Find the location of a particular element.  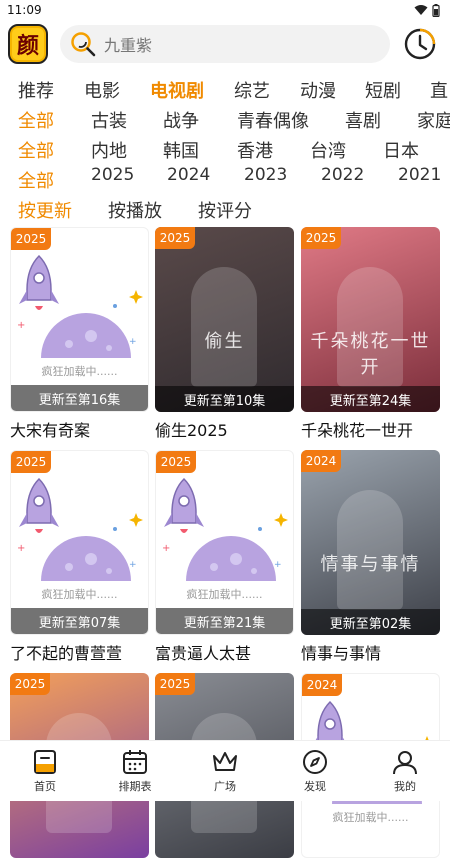

app-logo: 颜 is located at coordinates (28, 44).